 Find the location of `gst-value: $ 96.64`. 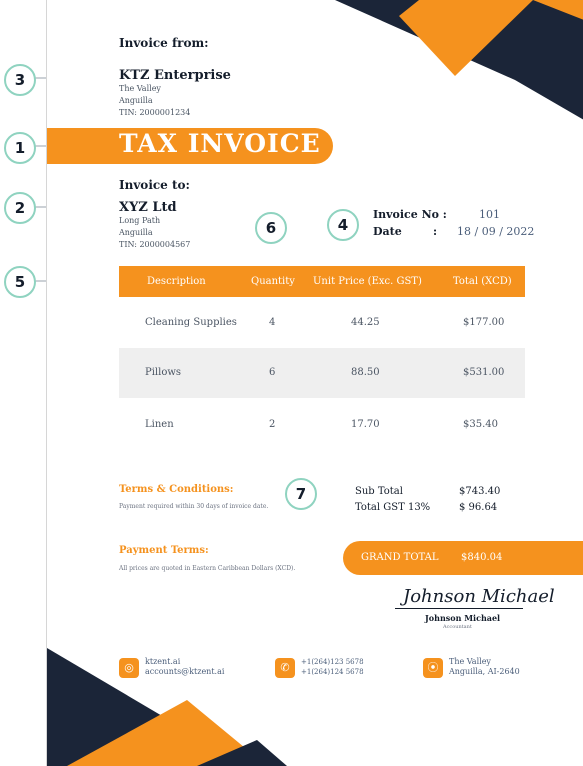

gst-value: $ 96.64 is located at coordinates (478, 507).